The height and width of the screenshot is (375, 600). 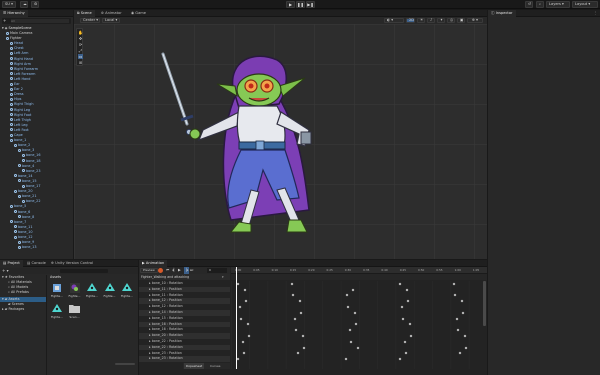 I want to click on animated-property-row: ▸ bone_11 : Position, so click(x=184, y=289).